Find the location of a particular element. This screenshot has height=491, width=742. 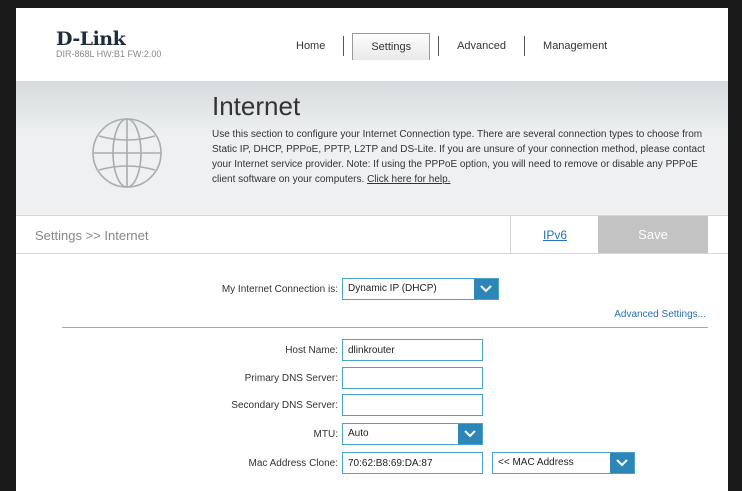

connection-type-value: Dynamic IP (DHCP) is located at coordinates (392, 288).